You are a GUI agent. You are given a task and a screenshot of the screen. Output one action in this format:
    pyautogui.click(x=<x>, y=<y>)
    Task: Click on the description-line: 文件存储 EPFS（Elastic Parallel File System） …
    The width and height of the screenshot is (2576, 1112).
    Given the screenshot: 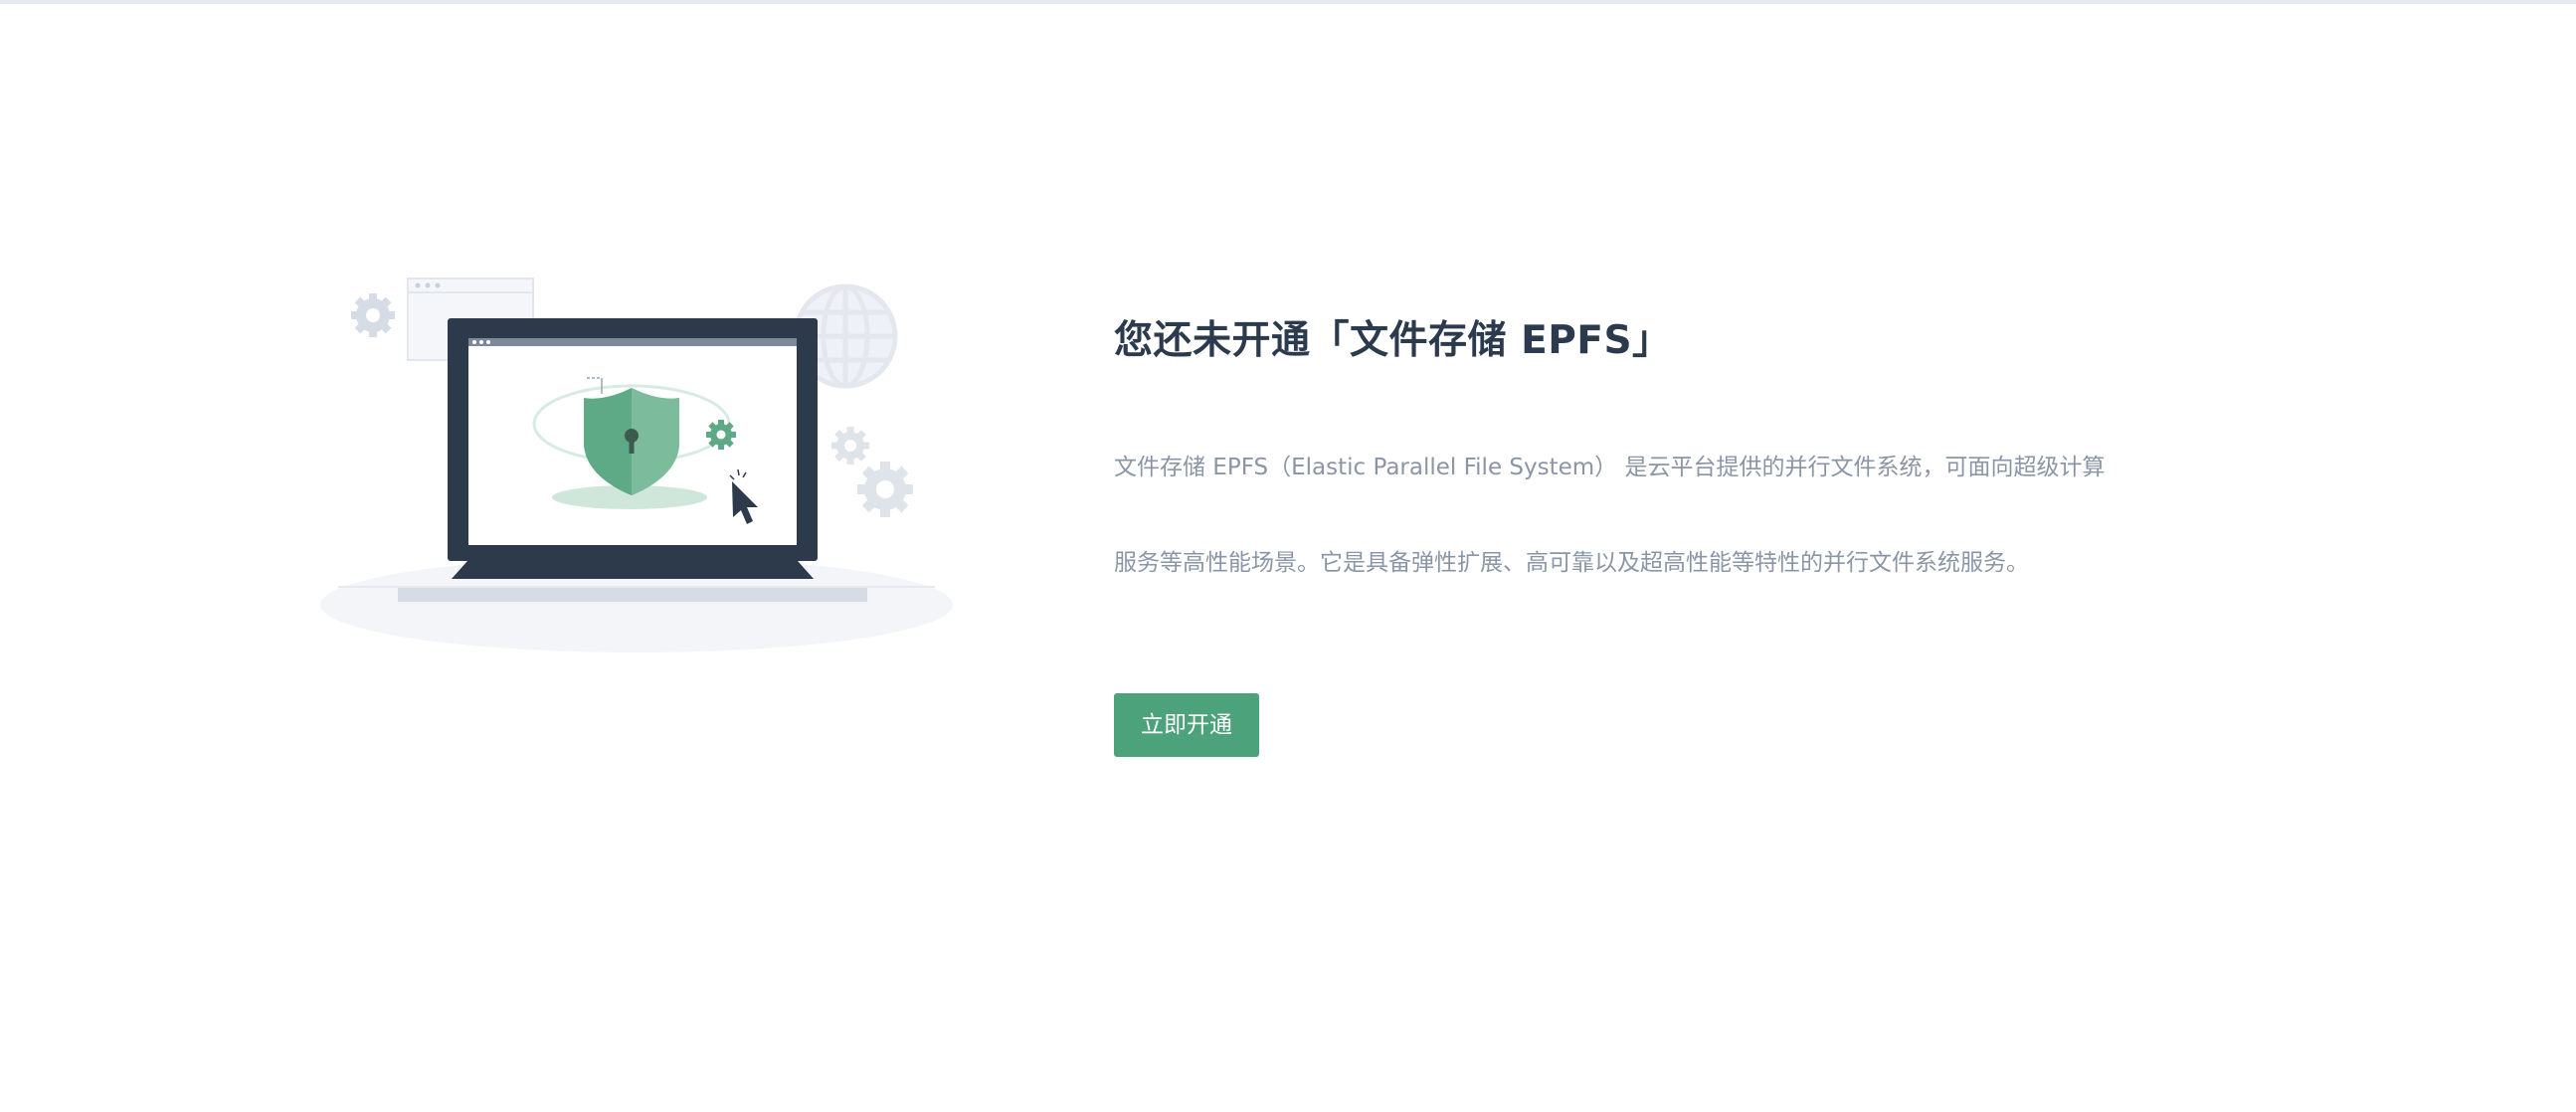 What is the action you would take?
    pyautogui.click(x=1610, y=467)
    